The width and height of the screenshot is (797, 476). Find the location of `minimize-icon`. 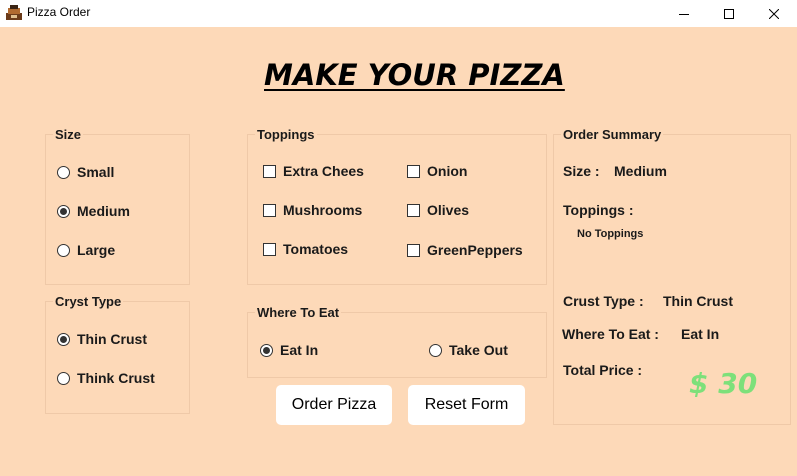

minimize-icon is located at coordinates (684, 14).